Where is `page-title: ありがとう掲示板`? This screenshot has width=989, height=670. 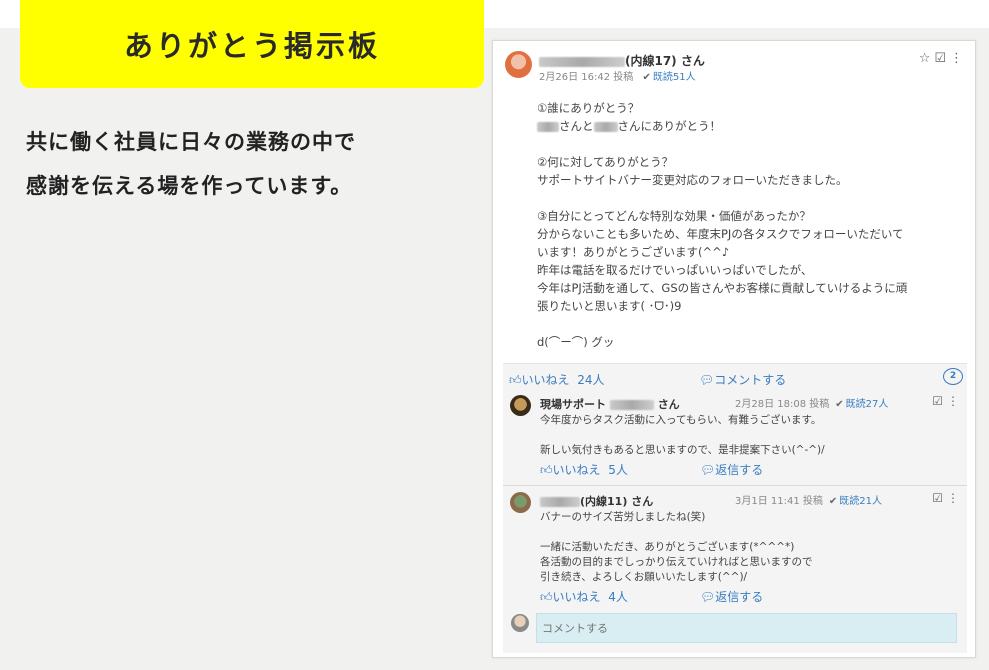
page-title: ありがとう掲示板 is located at coordinates (251, 46).